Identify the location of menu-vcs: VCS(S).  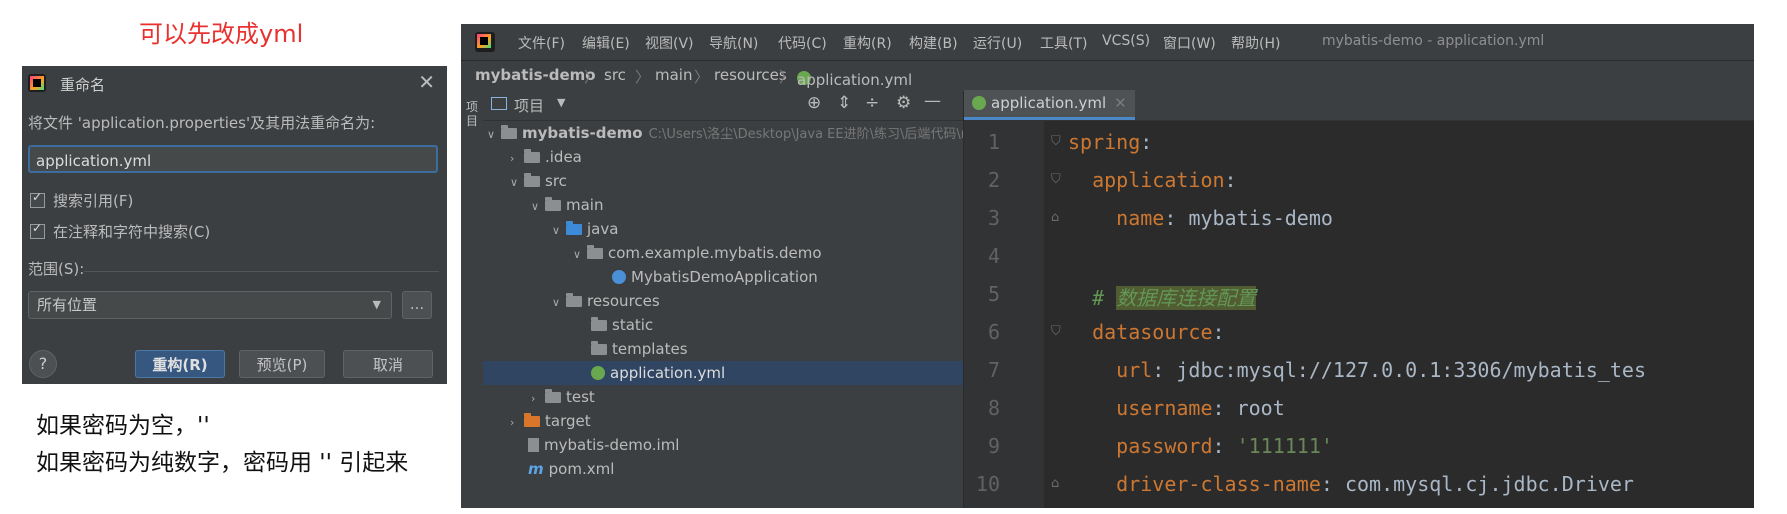
(1126, 41).